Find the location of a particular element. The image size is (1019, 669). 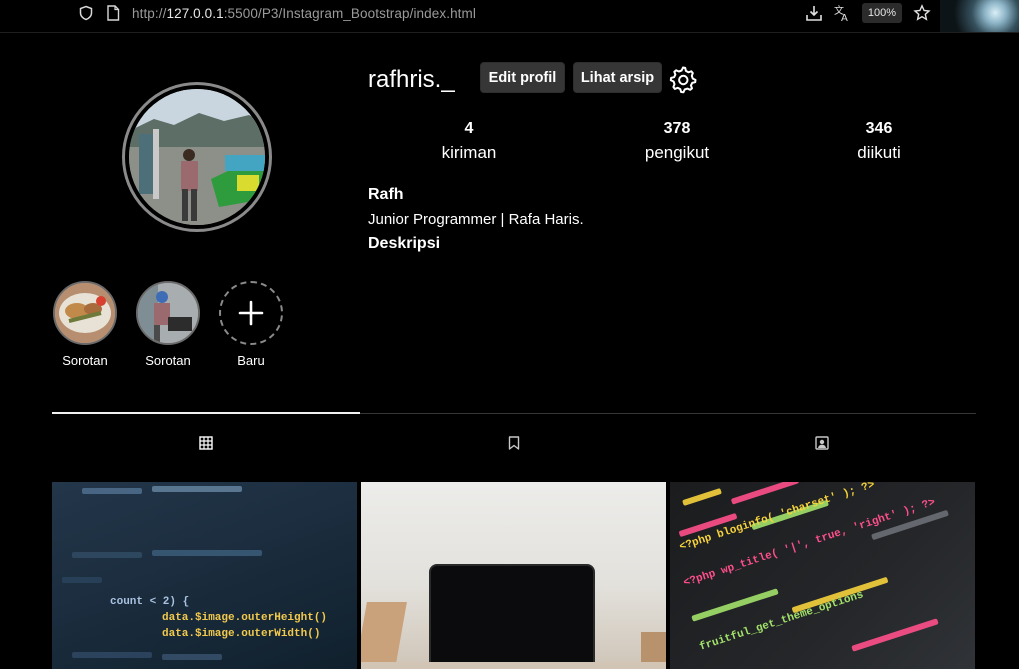

download-icon is located at coordinates (814, 13).